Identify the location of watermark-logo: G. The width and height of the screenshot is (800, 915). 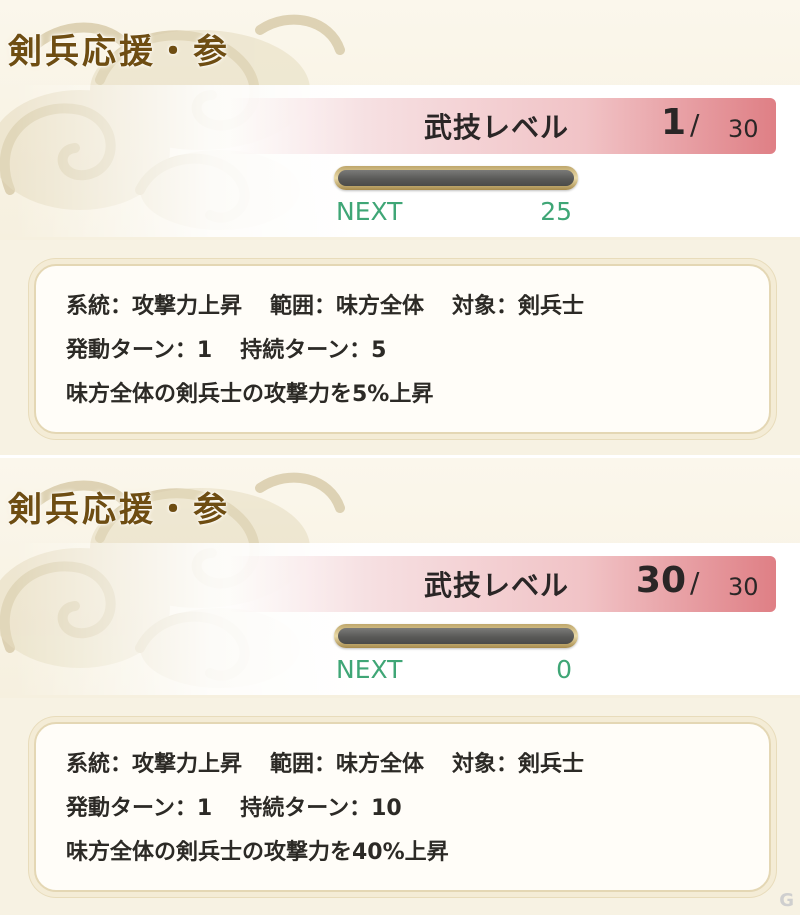
(786, 900).